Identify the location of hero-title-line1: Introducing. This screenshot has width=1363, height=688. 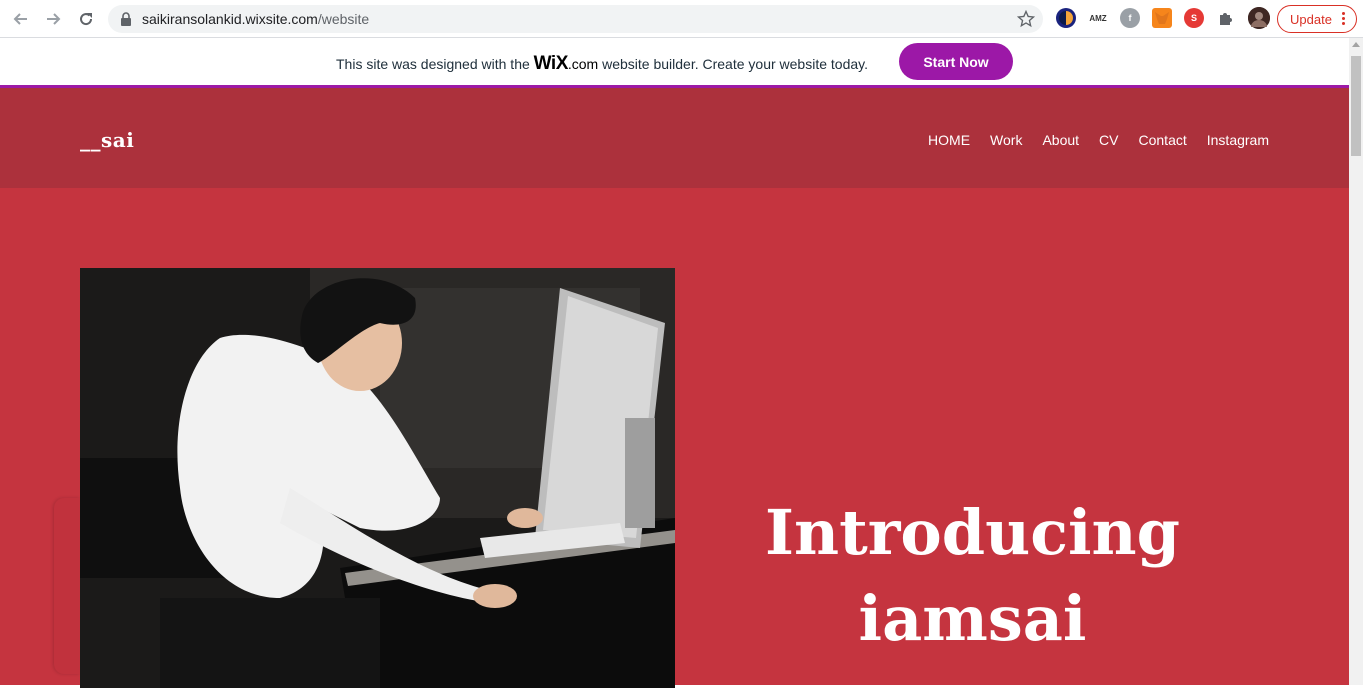
(972, 532).